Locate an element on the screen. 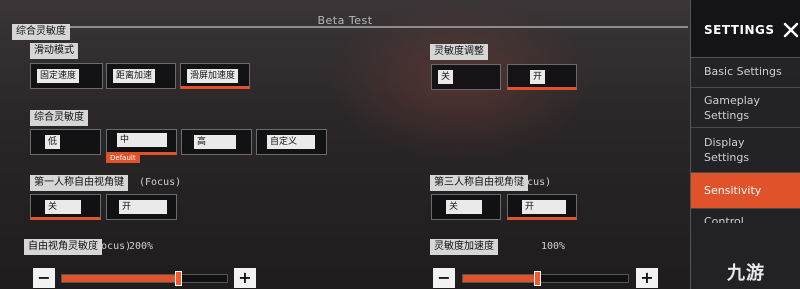 The width and height of the screenshot is (800, 289). button-label: 距离加速 is located at coordinates (134, 76).